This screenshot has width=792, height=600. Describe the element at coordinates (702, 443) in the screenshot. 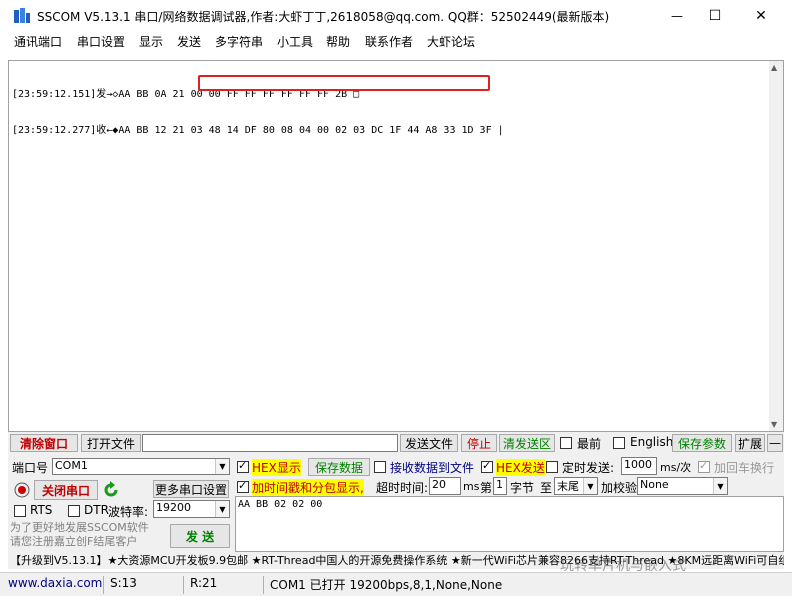

I see `save-params-button: 保存参数` at that location.